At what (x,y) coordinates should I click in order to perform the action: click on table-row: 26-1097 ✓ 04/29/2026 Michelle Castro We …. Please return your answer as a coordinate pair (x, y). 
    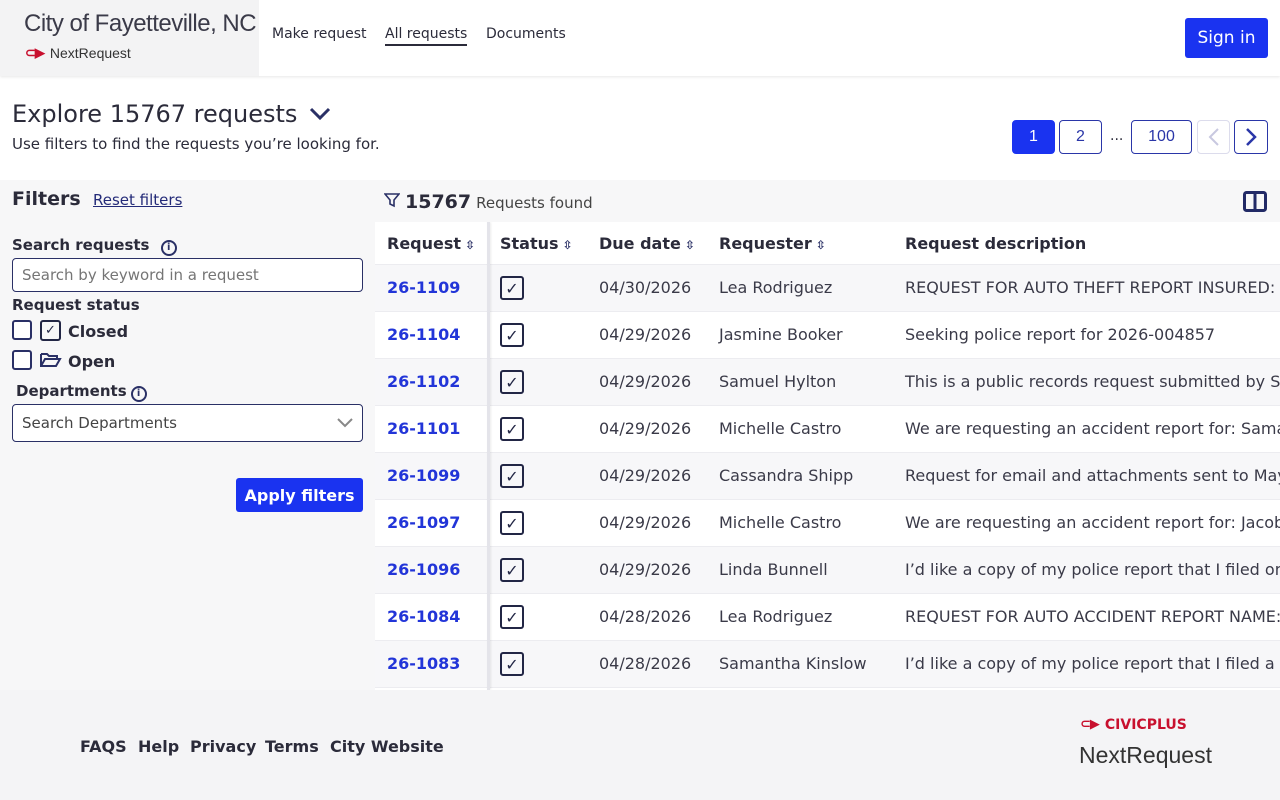
    Looking at the image, I should click on (827, 523).